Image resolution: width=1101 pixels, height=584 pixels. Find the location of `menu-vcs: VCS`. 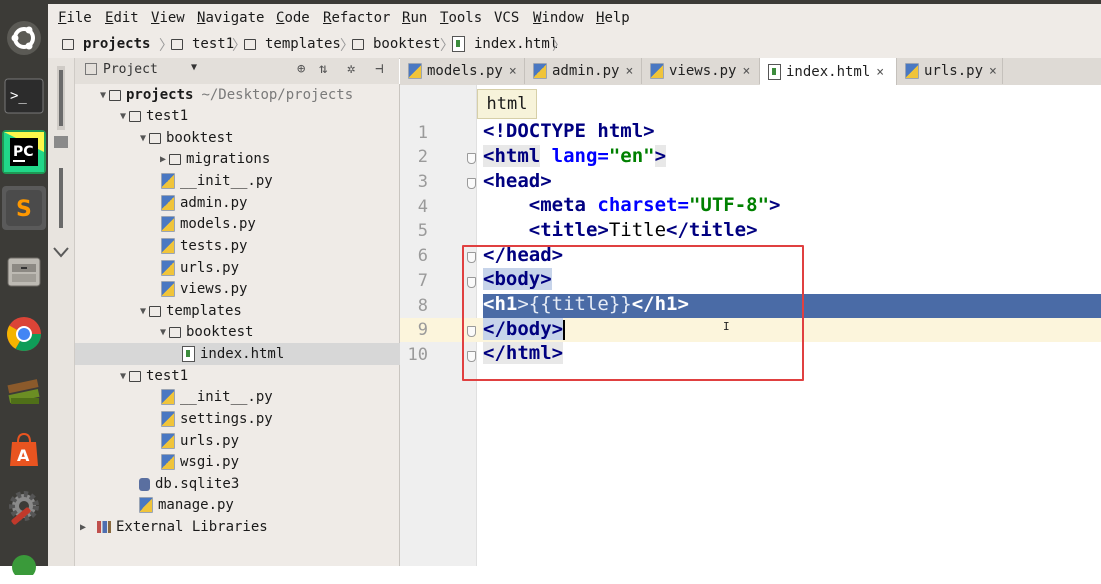

menu-vcs: VCS is located at coordinates (506, 18).